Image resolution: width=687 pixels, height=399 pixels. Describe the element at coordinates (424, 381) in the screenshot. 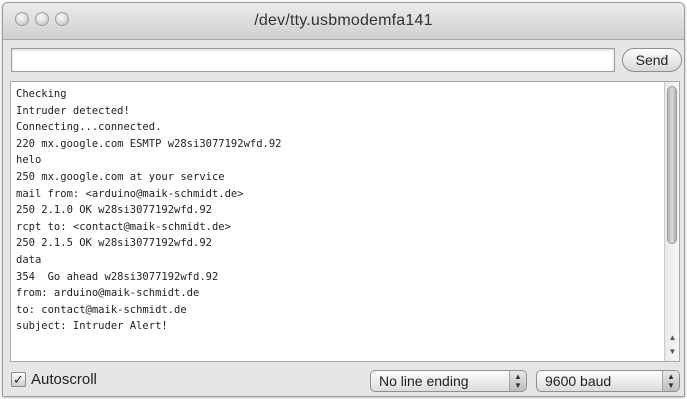

I see `line-ending-value: No line ending` at that location.